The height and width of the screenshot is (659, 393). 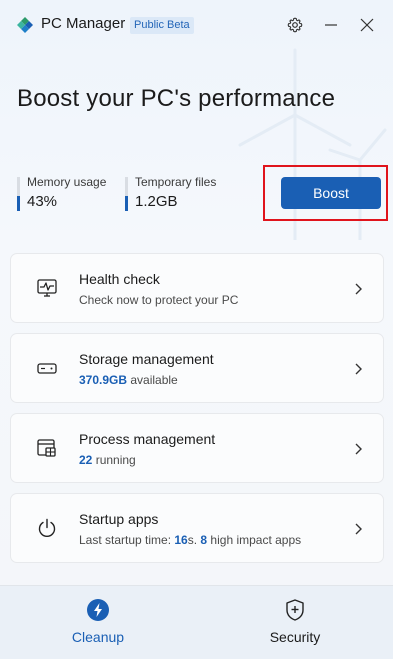 What do you see at coordinates (146, 359) in the screenshot?
I see `card-title: Storage management` at bounding box center [146, 359].